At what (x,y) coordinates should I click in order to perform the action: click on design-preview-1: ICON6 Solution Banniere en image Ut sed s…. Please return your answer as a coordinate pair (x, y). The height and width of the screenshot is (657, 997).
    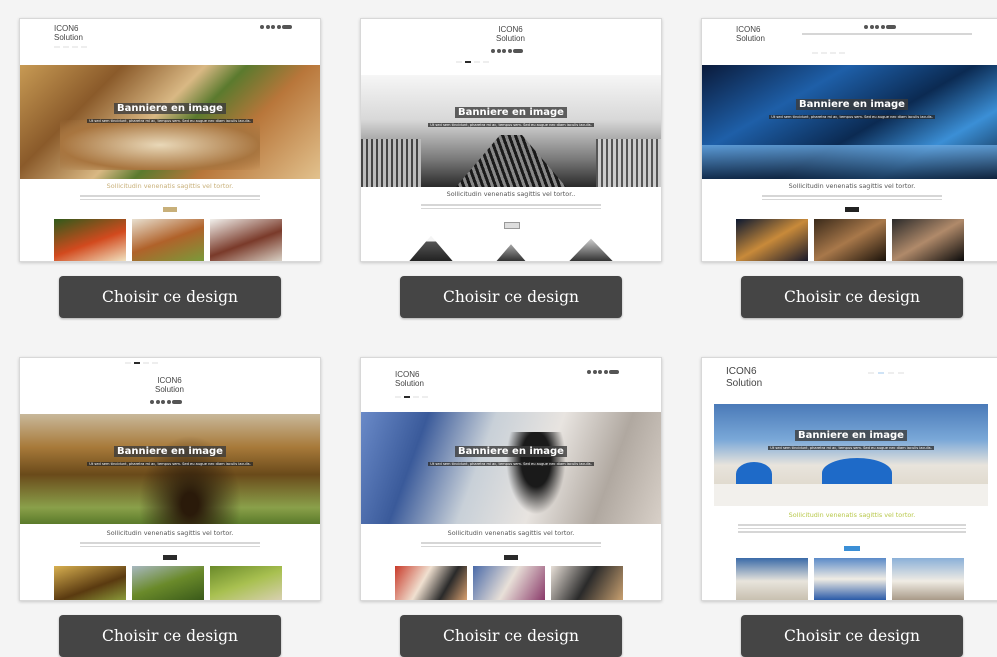
    Looking at the image, I should click on (170, 140).